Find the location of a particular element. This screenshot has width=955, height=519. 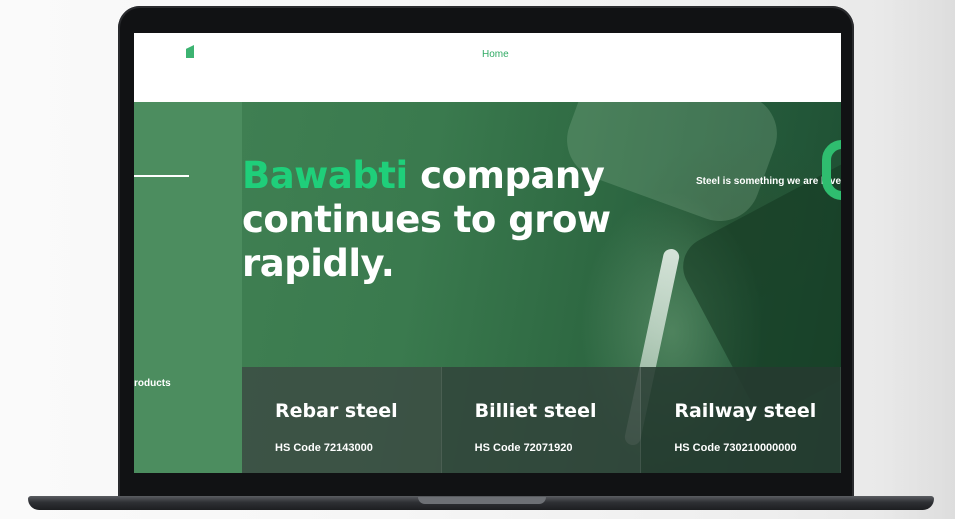

product-card-title: Rebar steel is located at coordinates (336, 411).